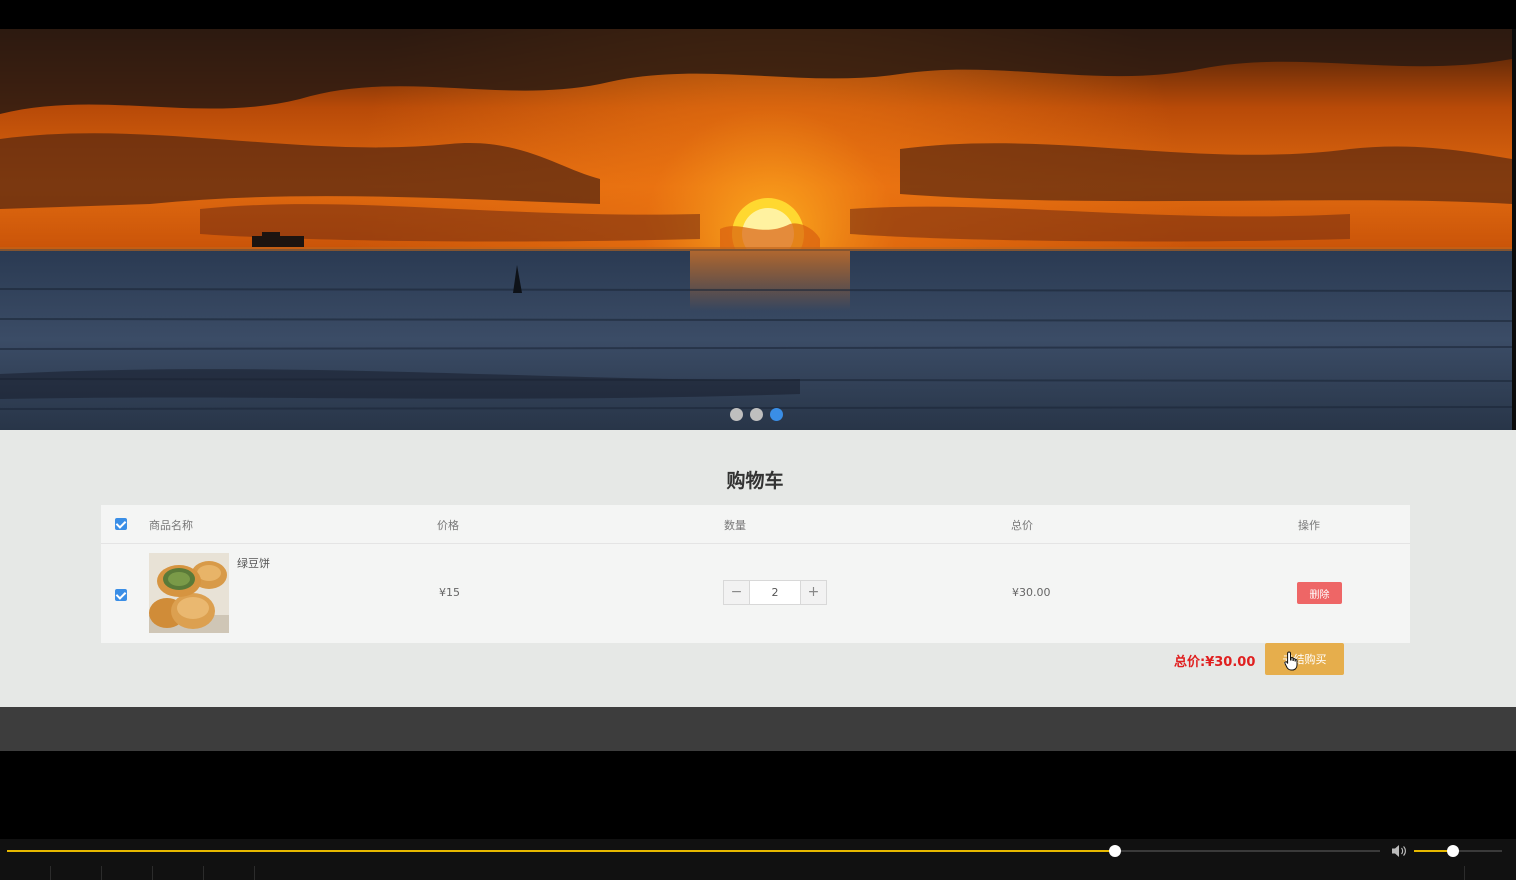 Image resolution: width=1516 pixels, height=880 pixels. I want to click on carousel-indicators, so click(756, 414).